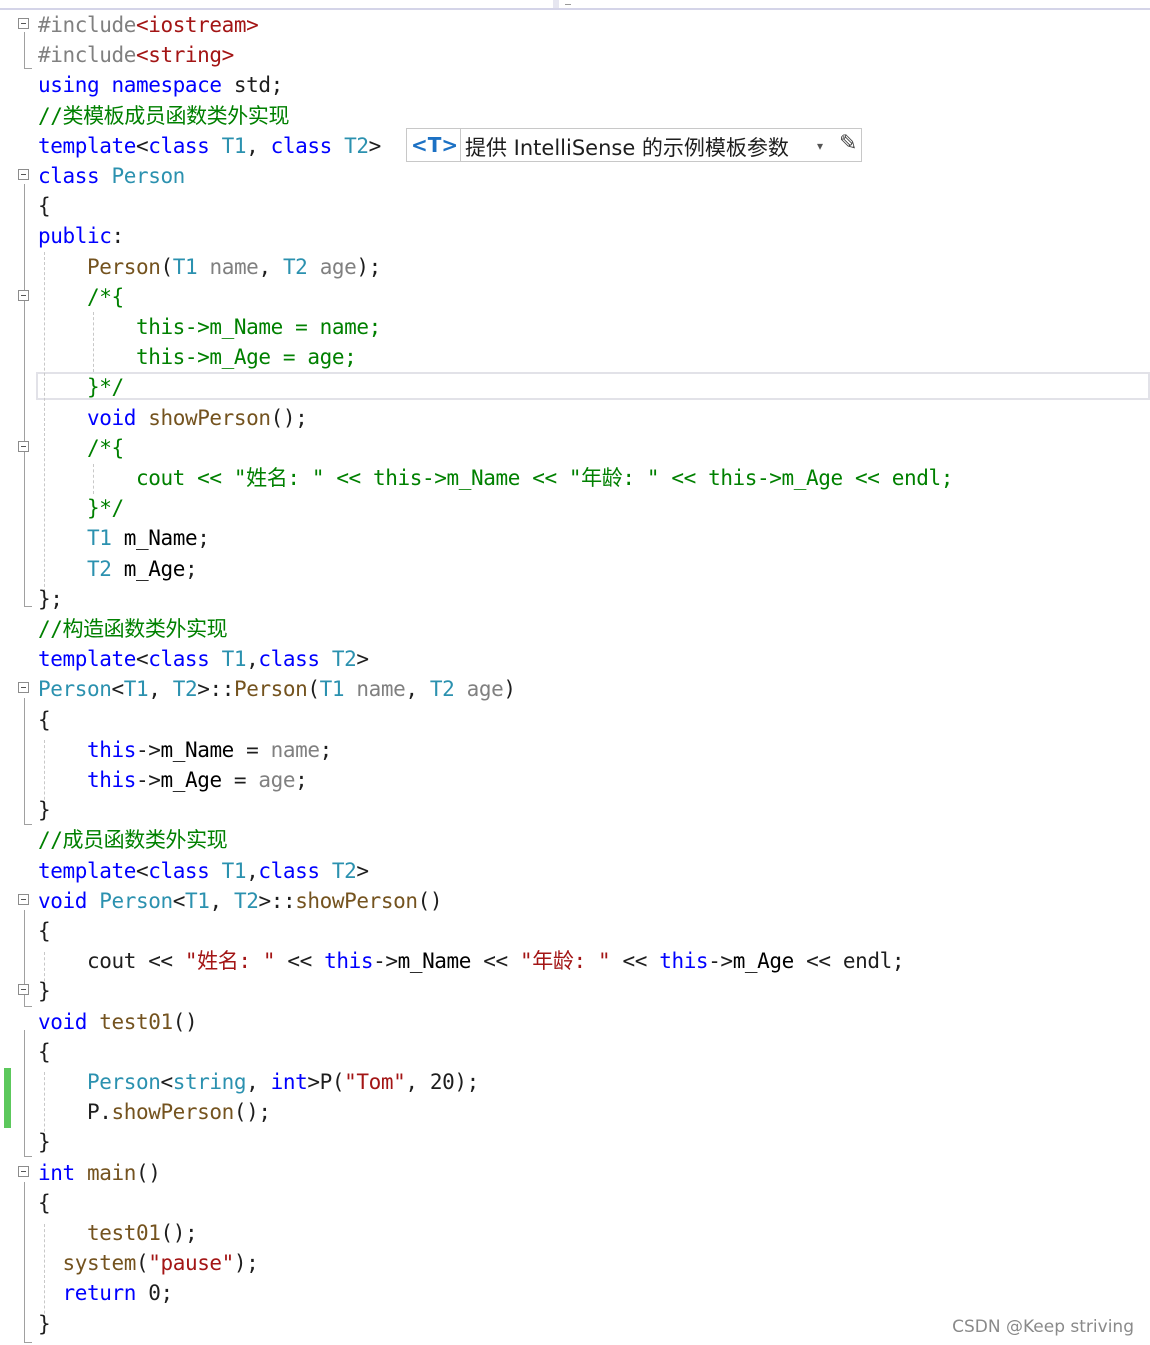  I want to click on code-token: /*{, so click(105, 447).